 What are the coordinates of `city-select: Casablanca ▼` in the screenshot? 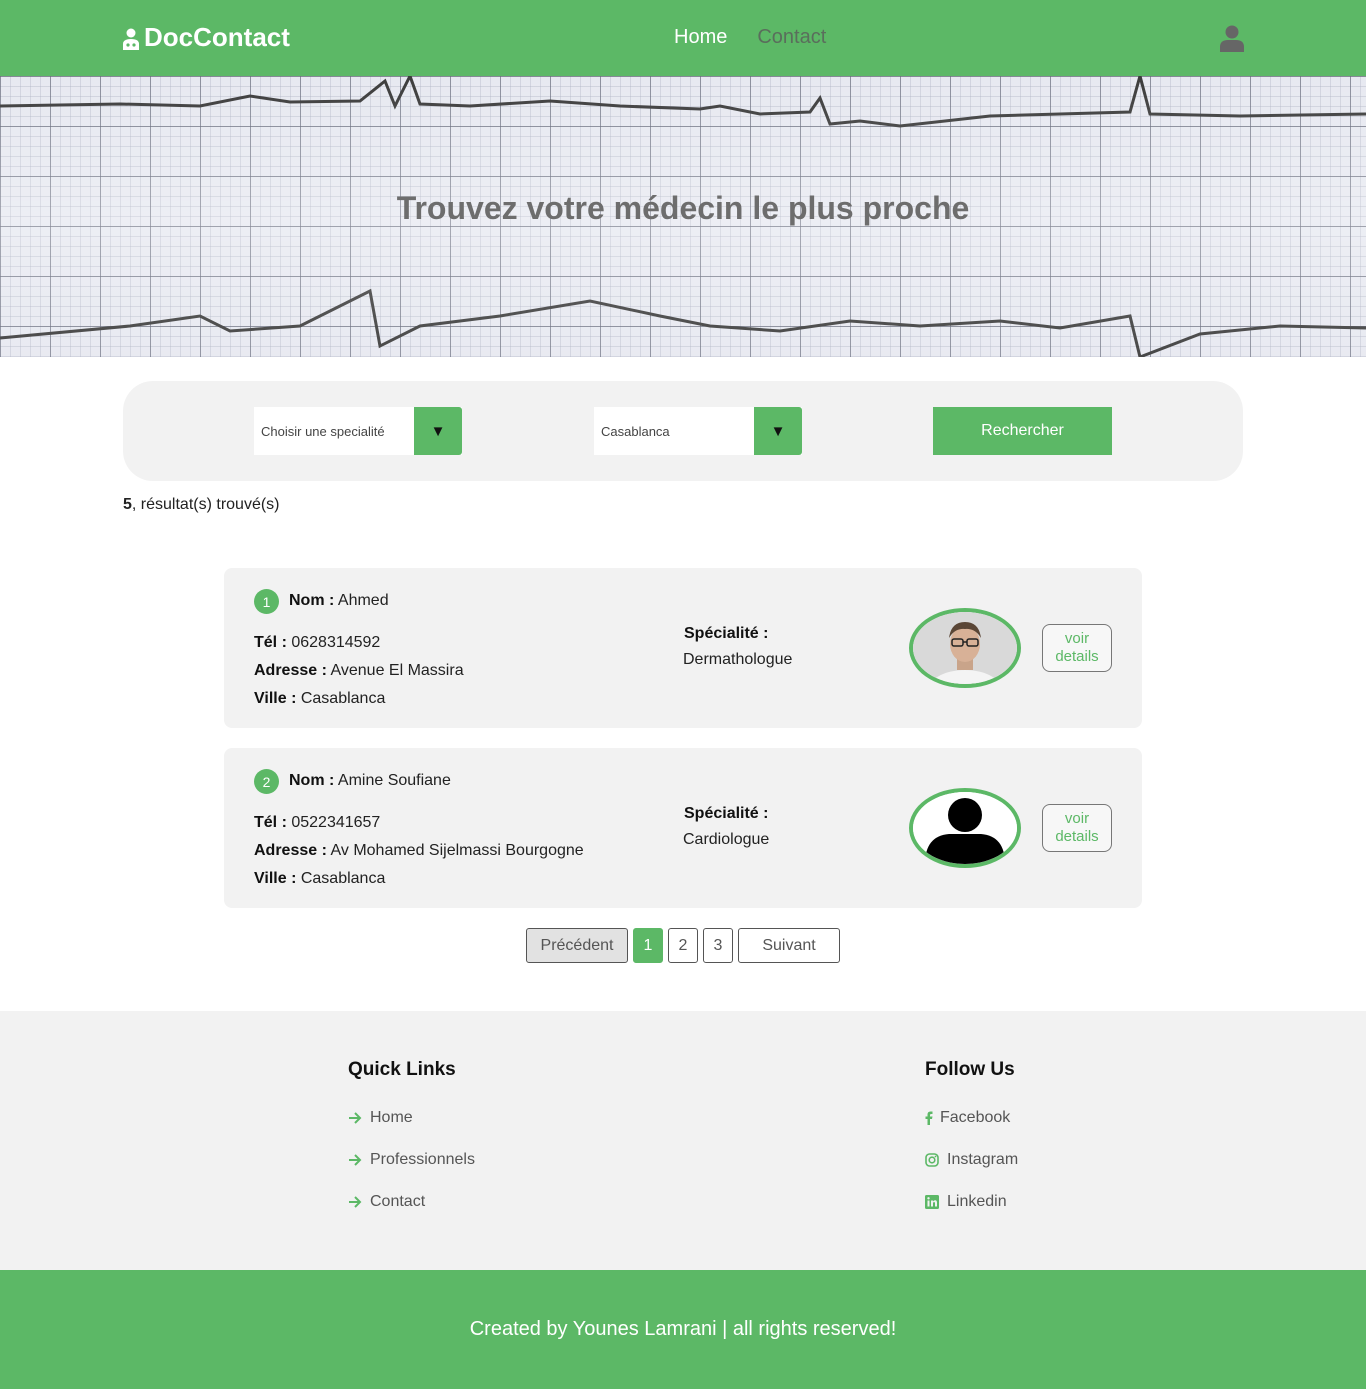 It's located at (698, 431).